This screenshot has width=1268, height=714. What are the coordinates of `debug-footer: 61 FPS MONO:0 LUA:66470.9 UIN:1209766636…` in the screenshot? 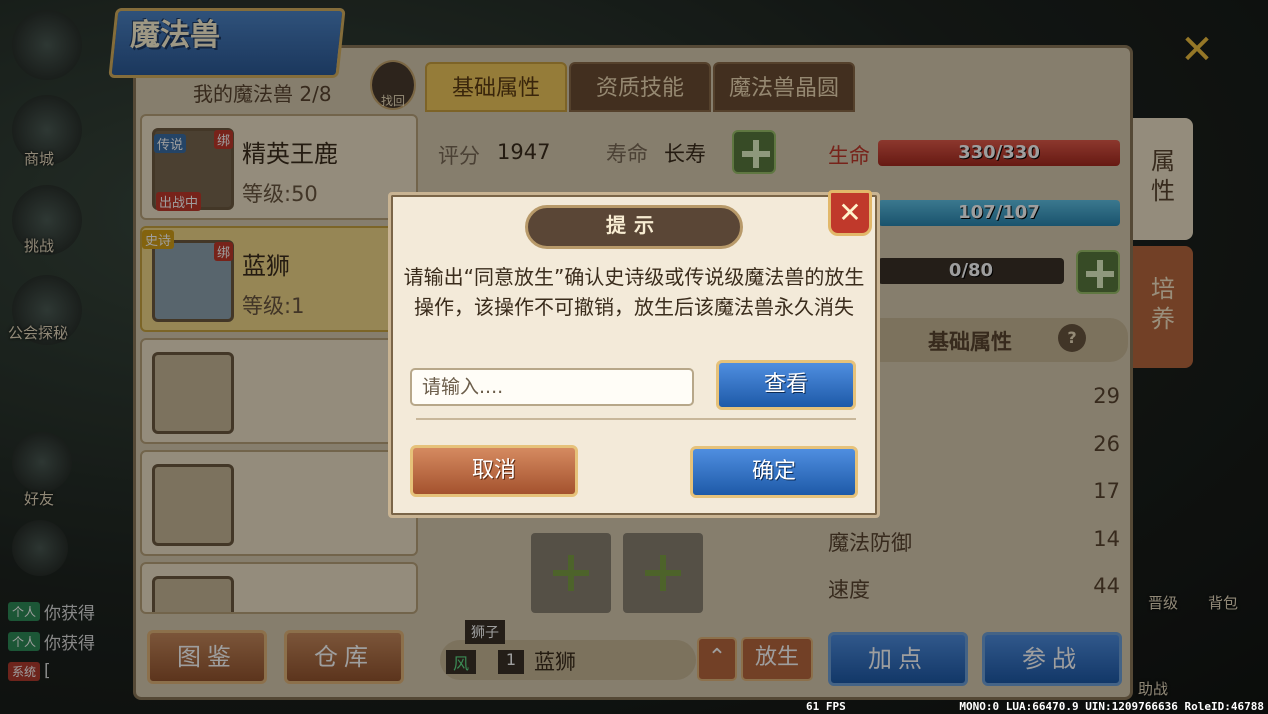 It's located at (634, 707).